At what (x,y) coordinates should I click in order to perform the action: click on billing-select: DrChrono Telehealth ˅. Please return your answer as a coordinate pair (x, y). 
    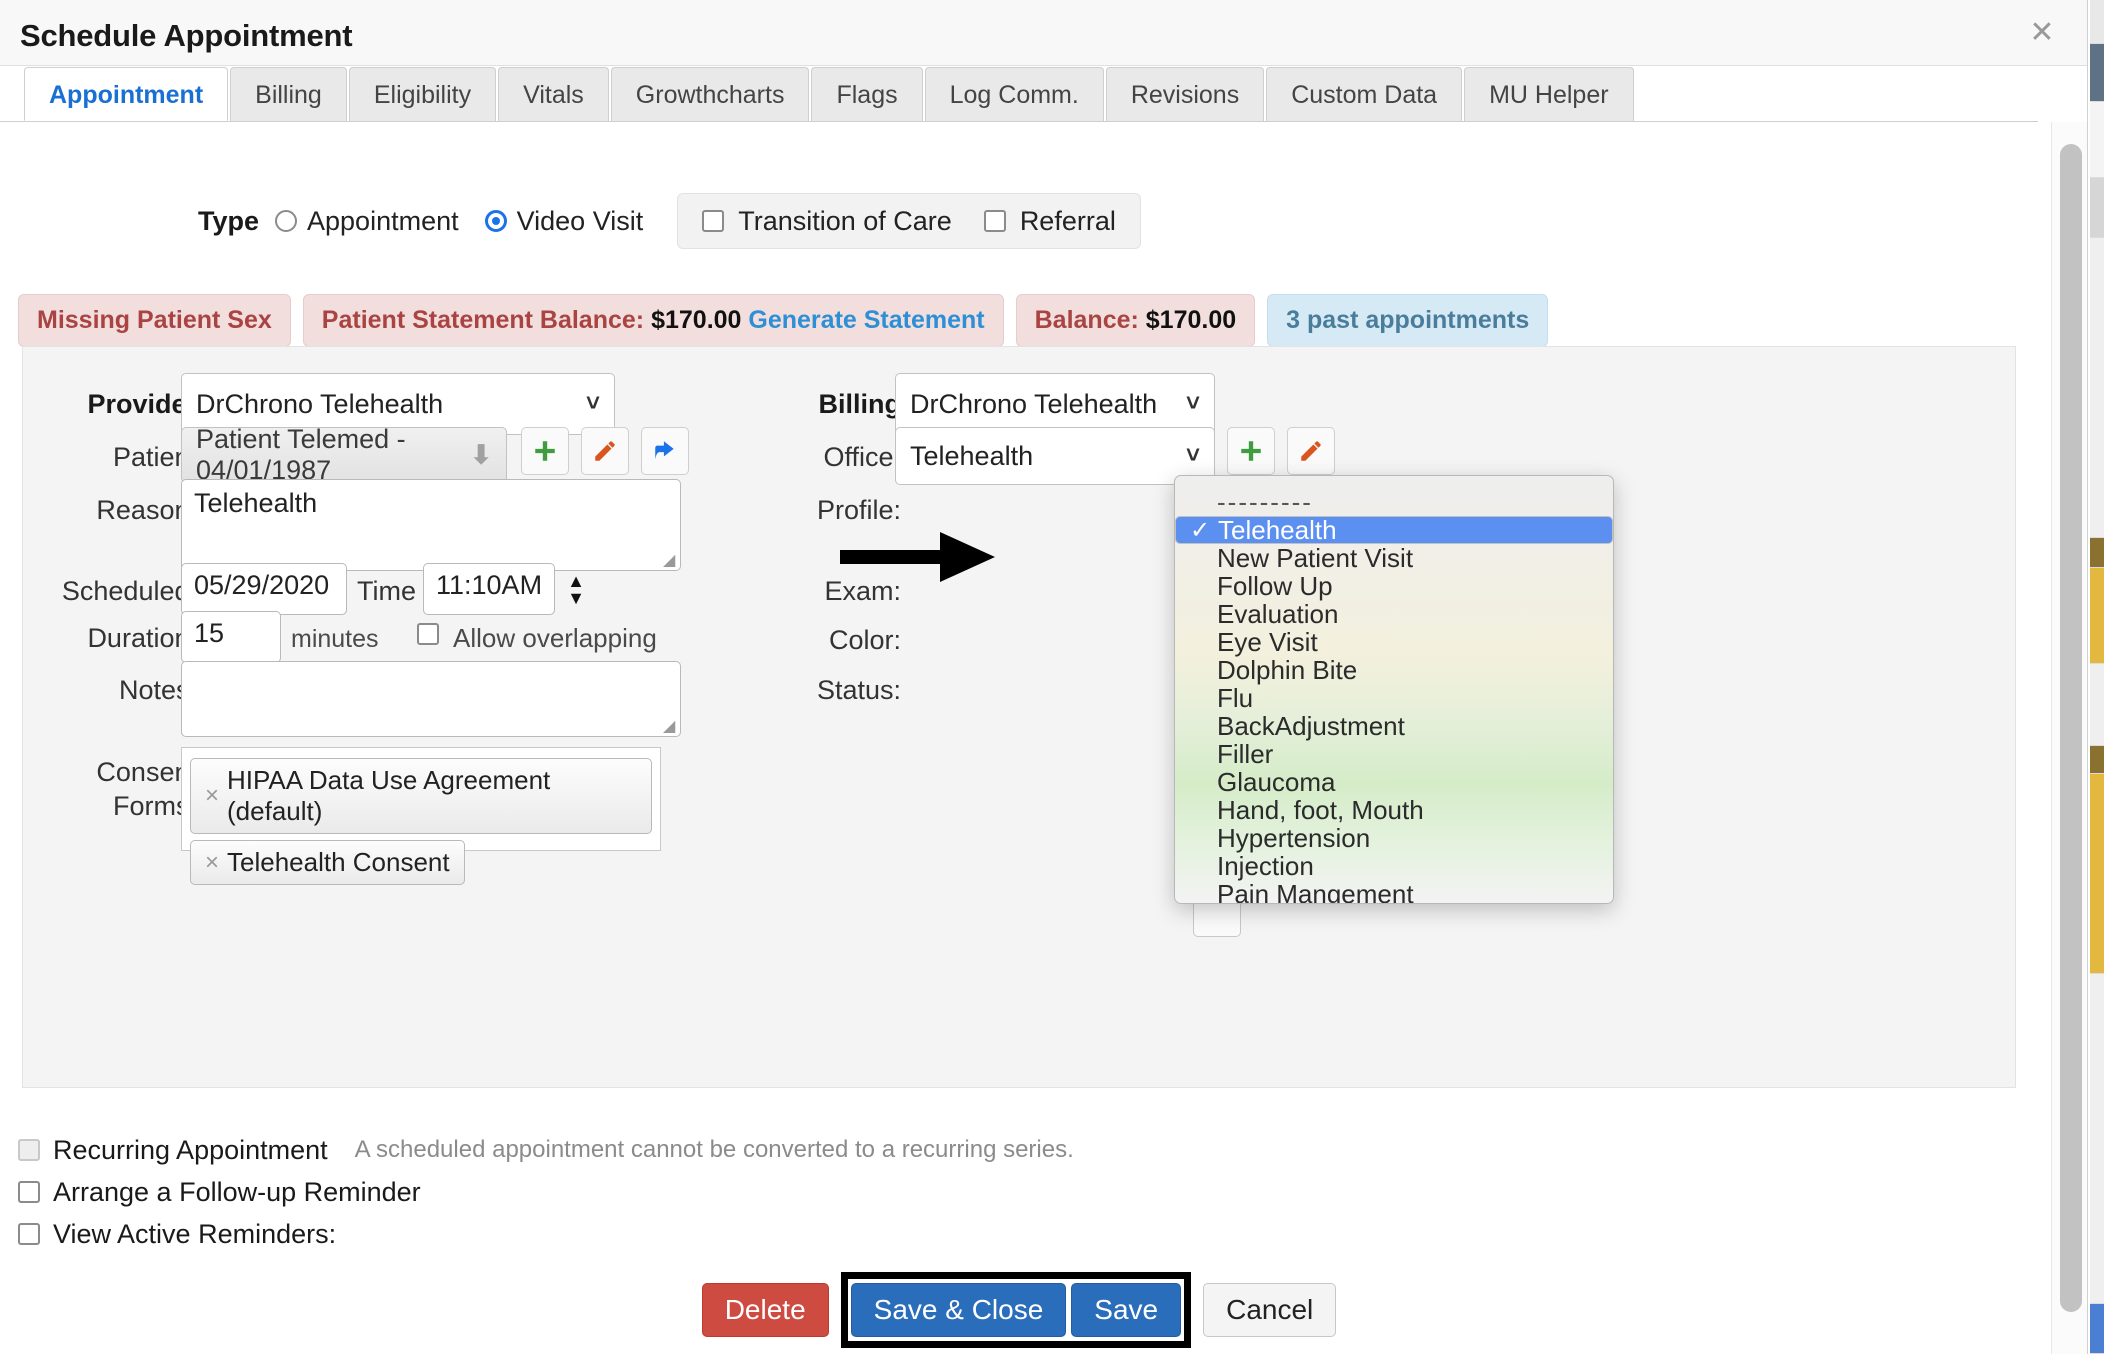
    Looking at the image, I should click on (1055, 404).